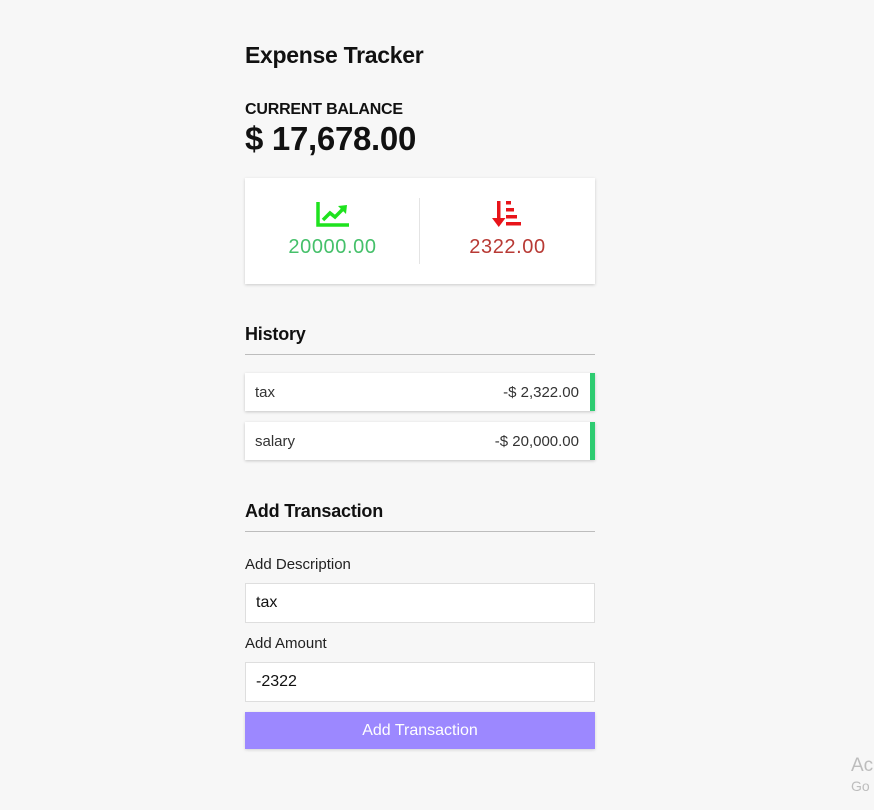  I want to click on app-title: Expense Tracker, so click(334, 55).